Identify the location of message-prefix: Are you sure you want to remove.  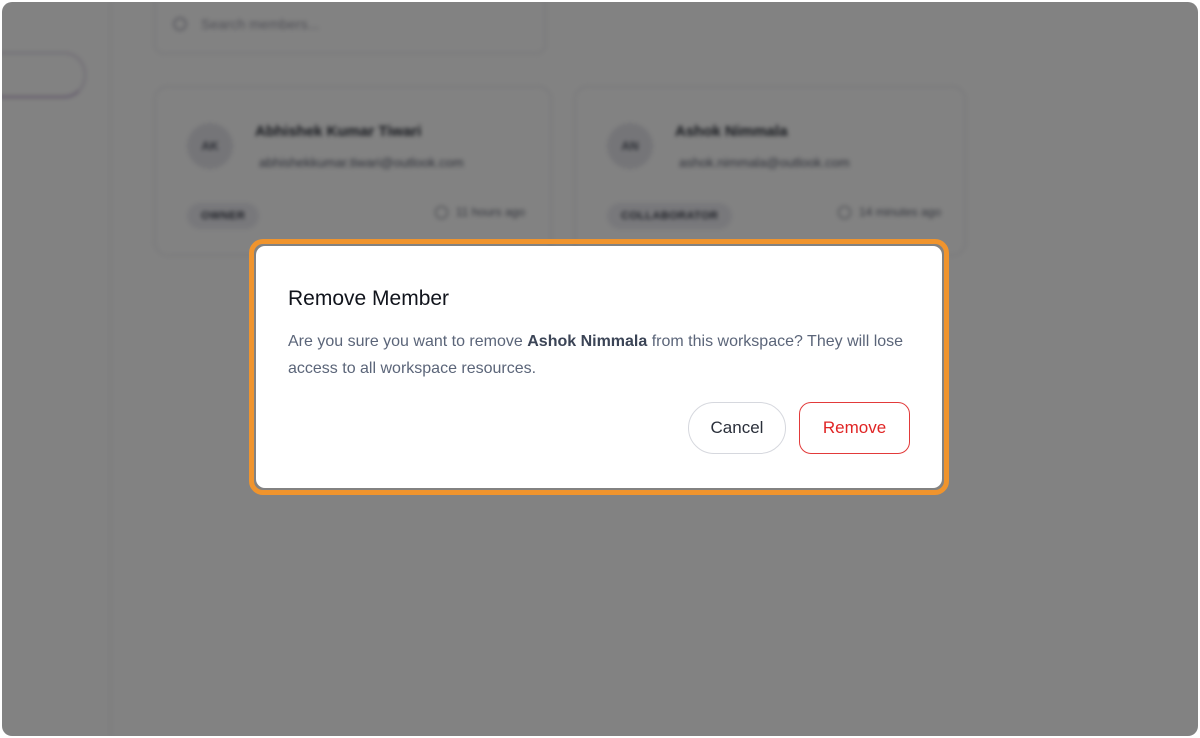
(408, 341).